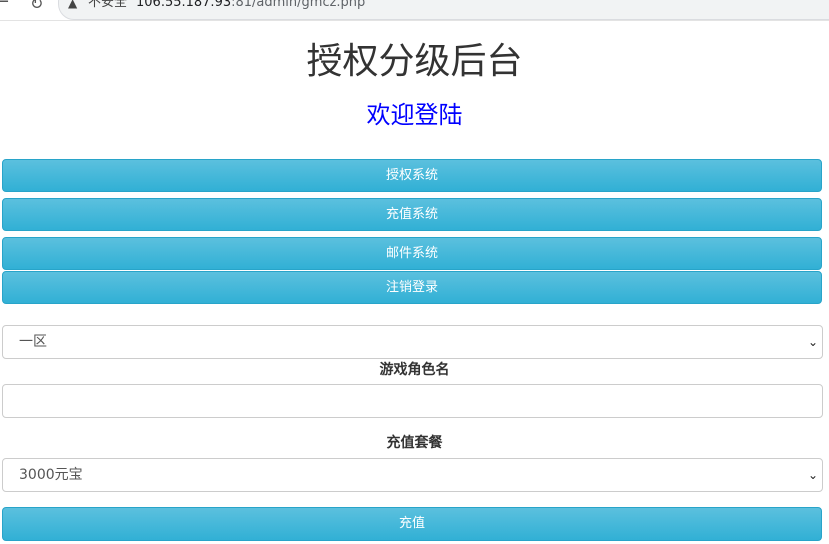  Describe the element at coordinates (33, 342) in the screenshot. I see `server-select-value: 一区` at that location.